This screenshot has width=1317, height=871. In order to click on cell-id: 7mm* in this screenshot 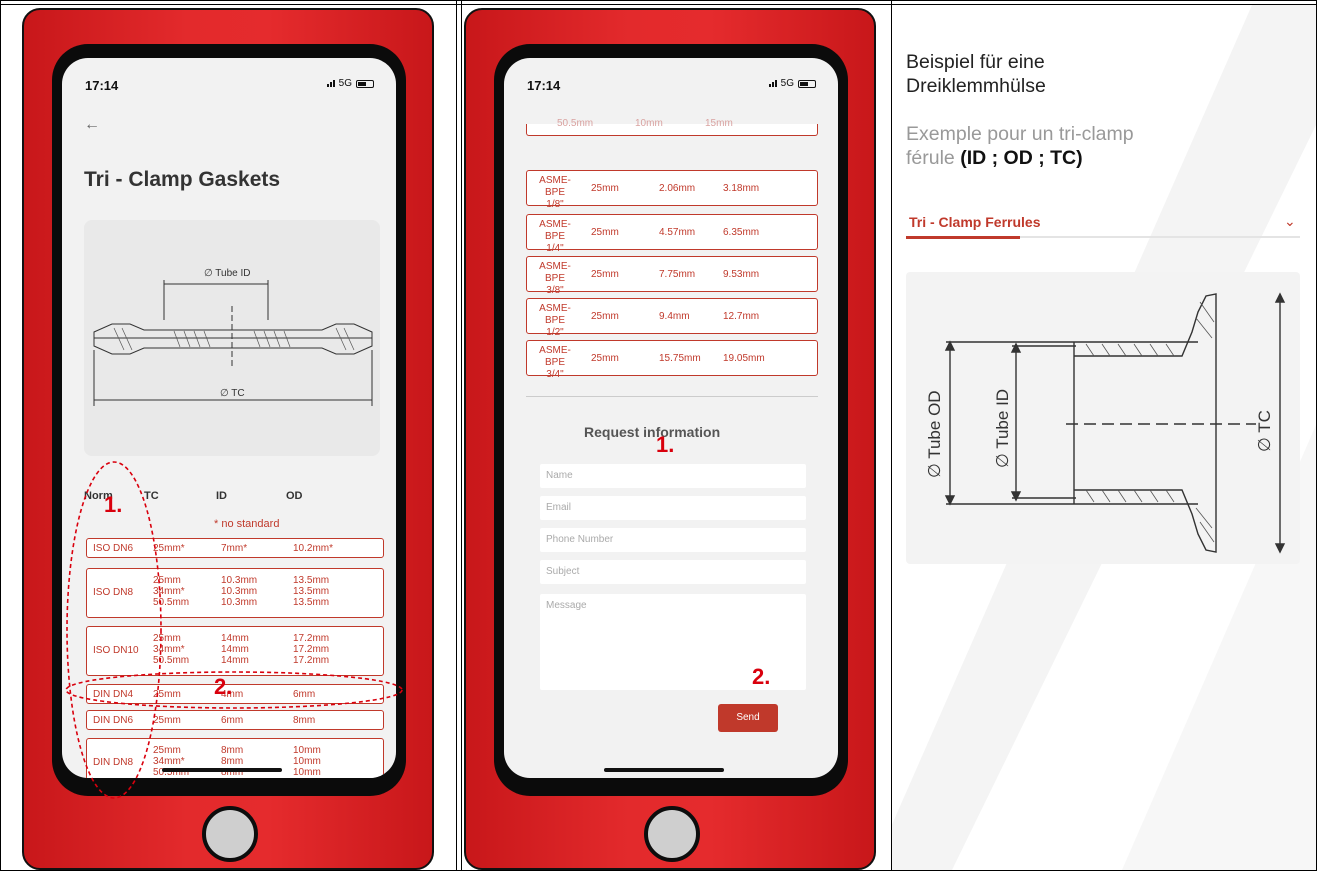, I will do `click(234, 548)`.